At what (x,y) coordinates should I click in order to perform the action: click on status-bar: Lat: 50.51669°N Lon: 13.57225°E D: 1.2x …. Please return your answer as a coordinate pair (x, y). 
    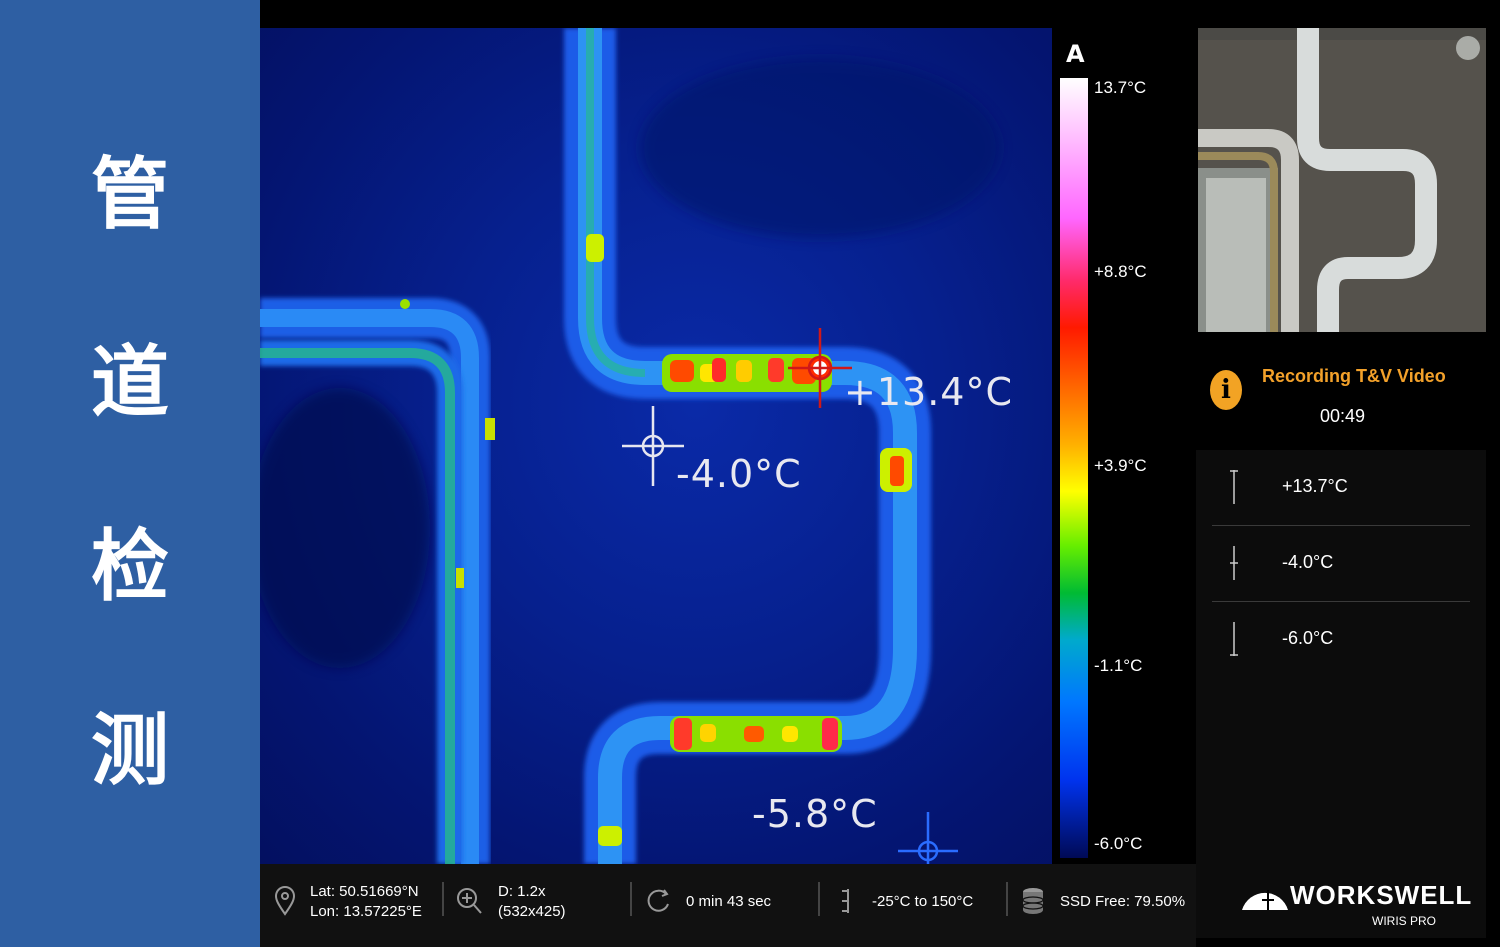
    Looking at the image, I should click on (728, 905).